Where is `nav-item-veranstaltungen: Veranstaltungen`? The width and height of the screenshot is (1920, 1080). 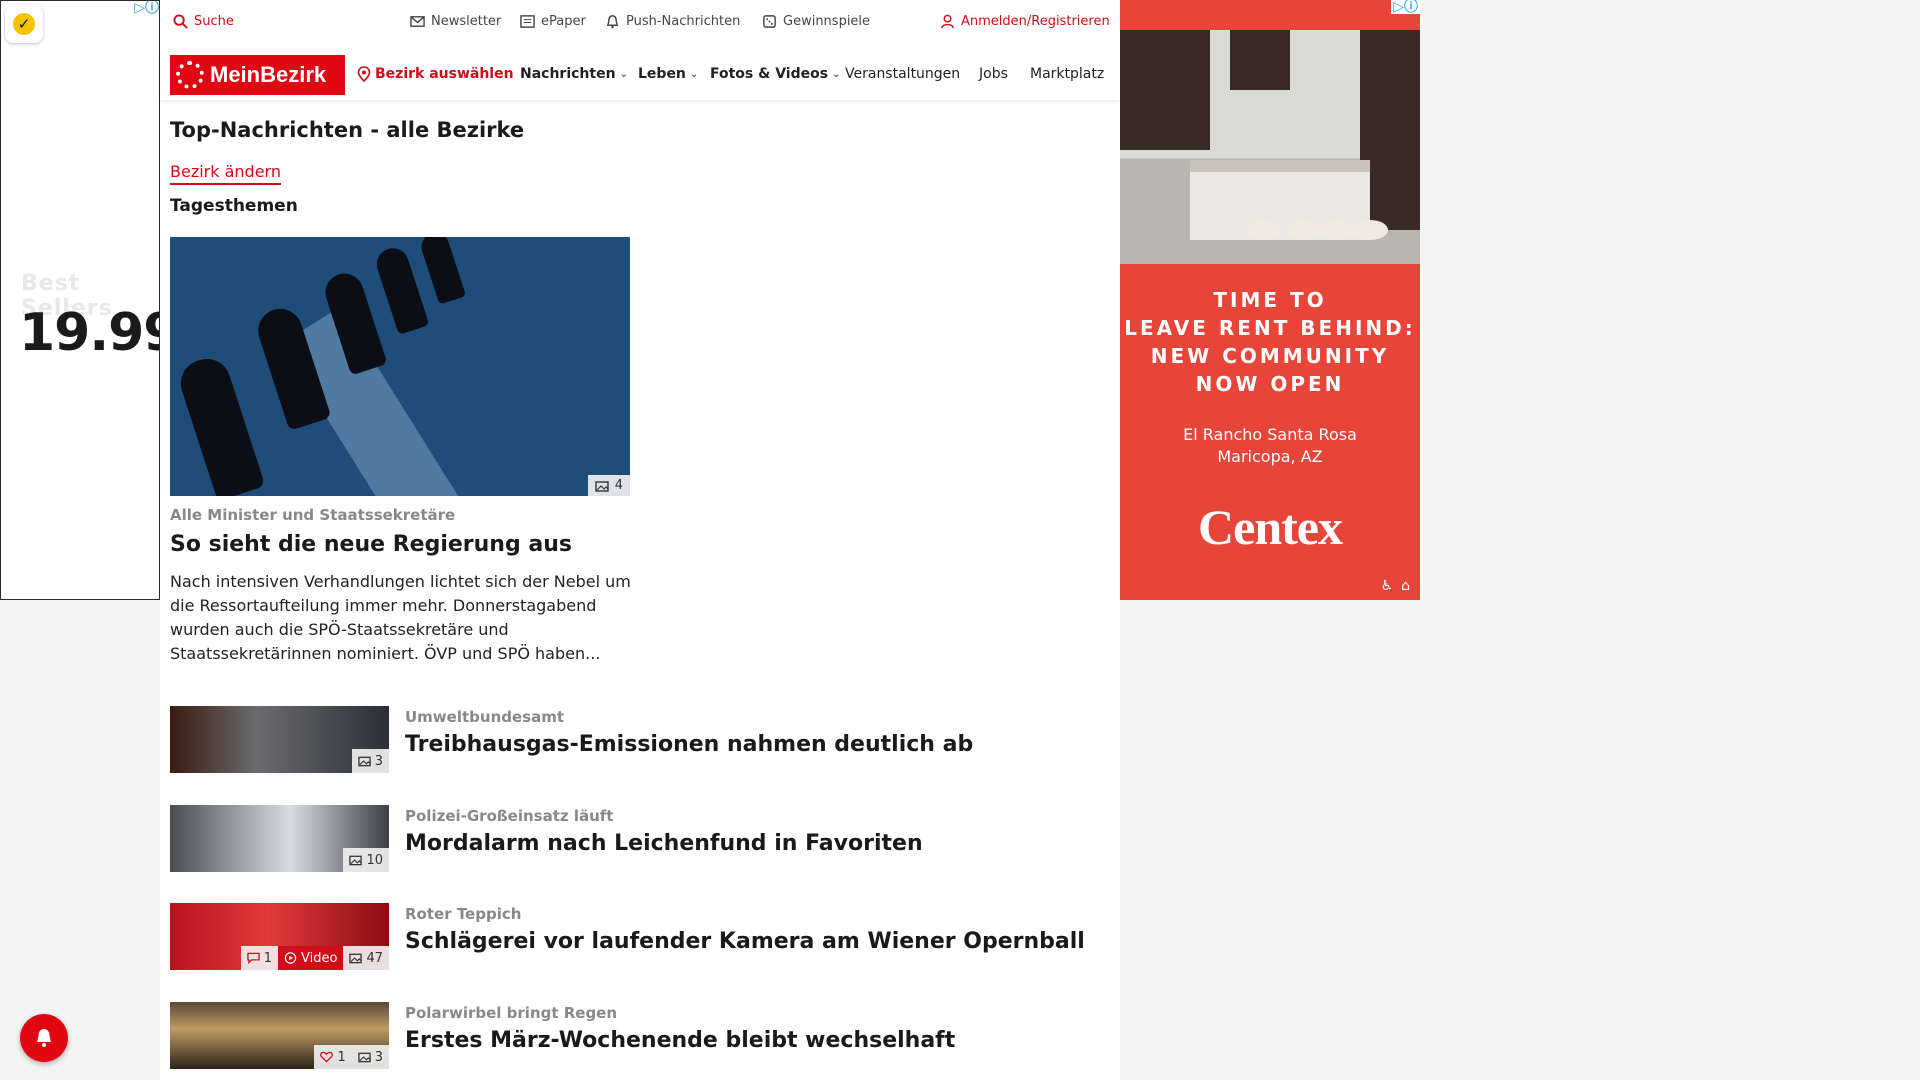
nav-item-veranstaltungen: Veranstaltungen is located at coordinates (902, 74).